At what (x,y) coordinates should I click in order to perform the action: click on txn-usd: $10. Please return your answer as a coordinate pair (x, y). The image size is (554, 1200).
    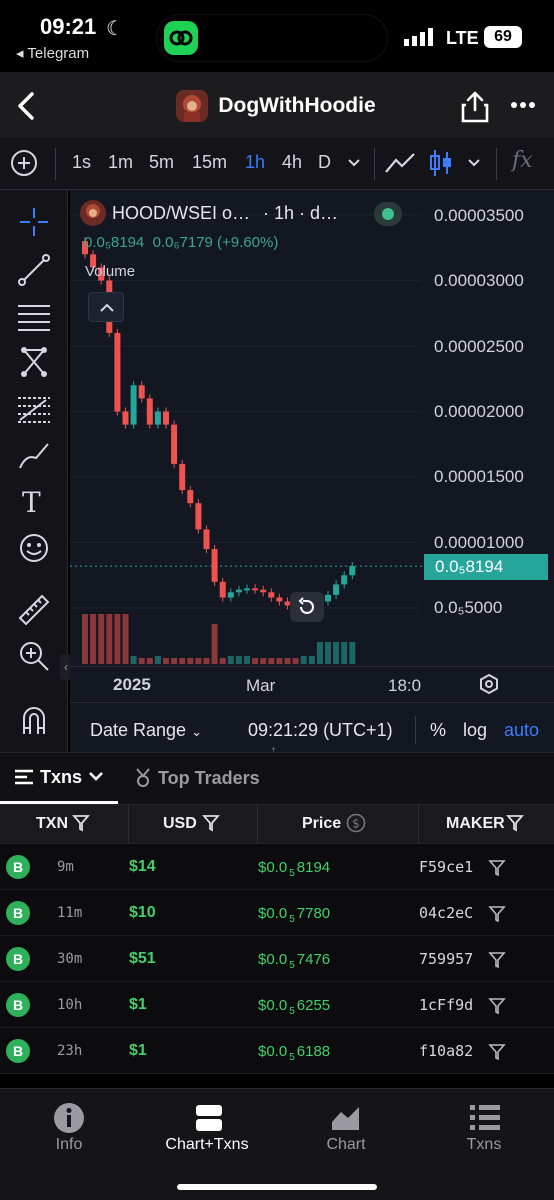
    Looking at the image, I should click on (142, 912).